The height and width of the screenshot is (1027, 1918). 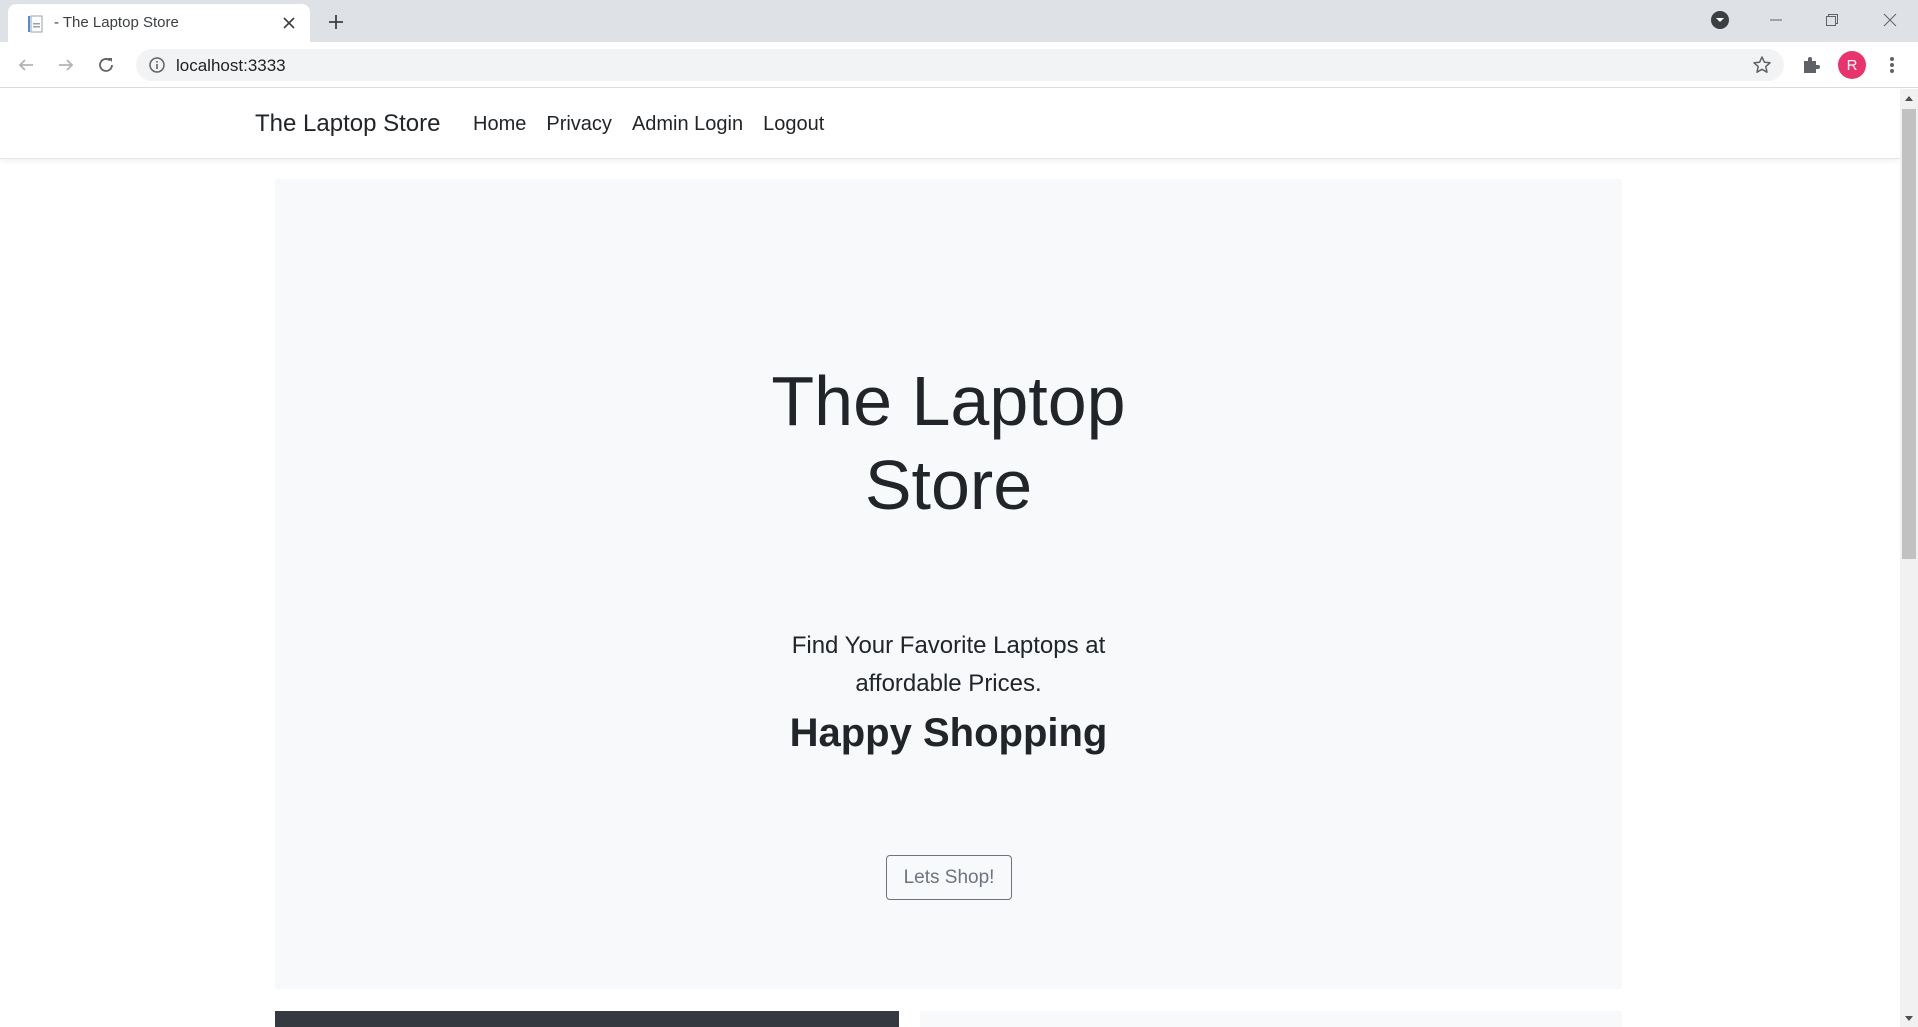 What do you see at coordinates (579, 124) in the screenshot?
I see `nav-link-privacy: Privacy` at bounding box center [579, 124].